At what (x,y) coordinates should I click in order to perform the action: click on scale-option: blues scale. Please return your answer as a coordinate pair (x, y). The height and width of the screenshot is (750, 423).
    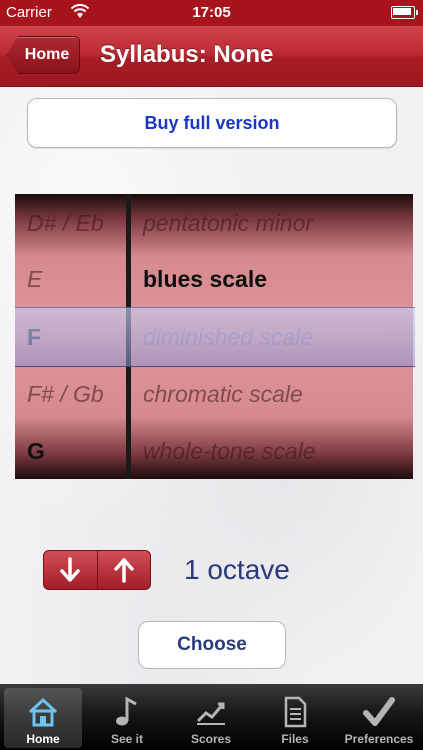
    Looking at the image, I should click on (272, 279).